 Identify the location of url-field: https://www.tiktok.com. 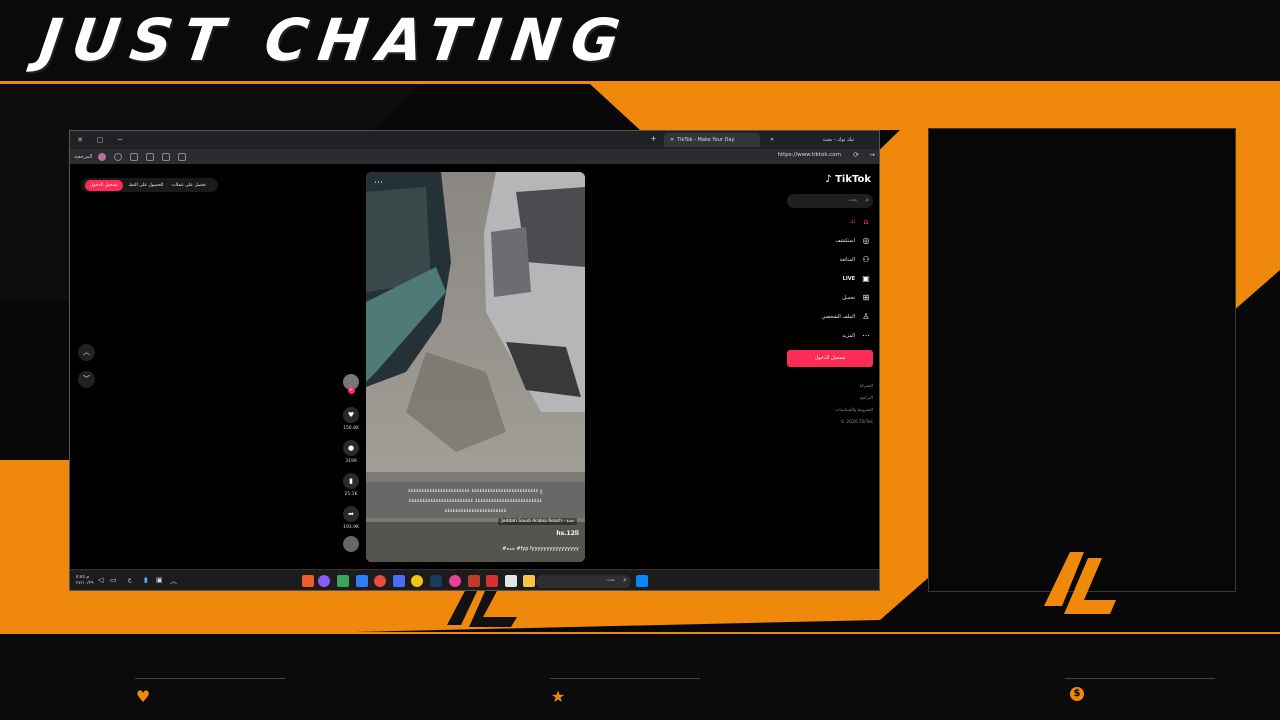
(809, 155).